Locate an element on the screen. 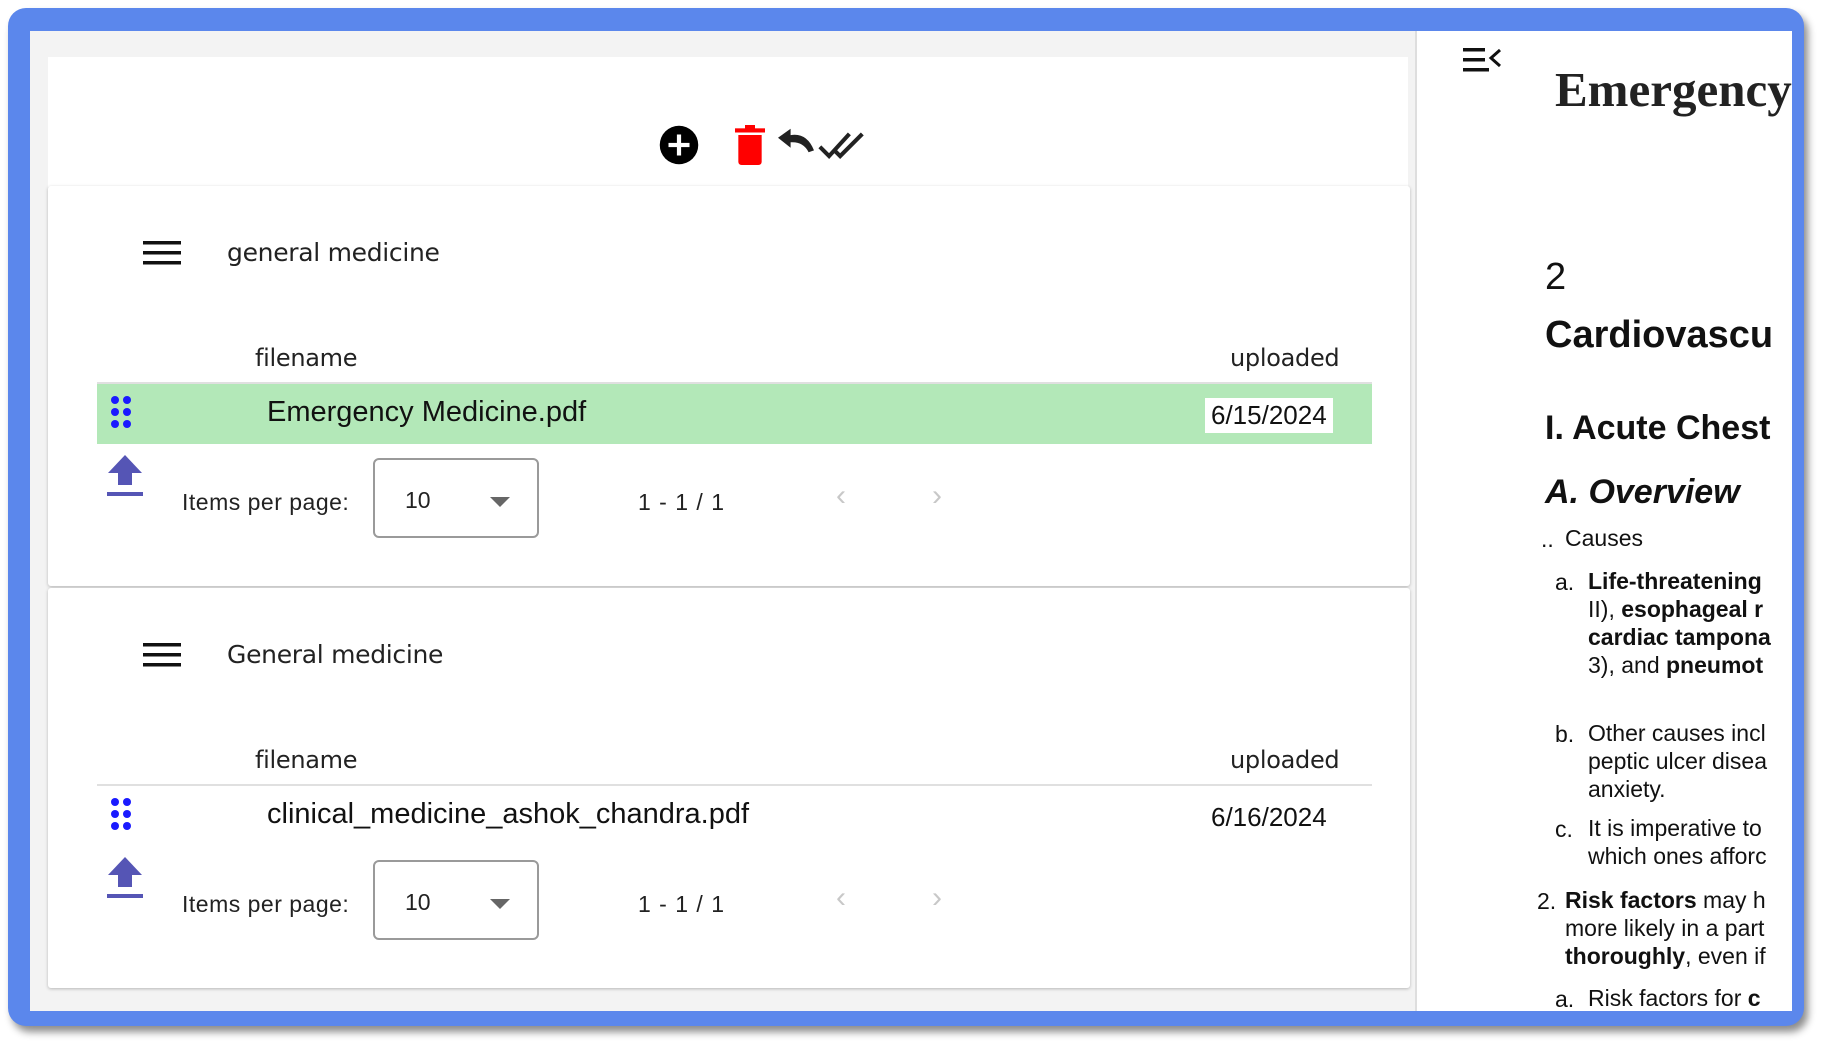 This screenshot has height=1048, width=1830. text: peptic ulcer disea is located at coordinates (1677, 761).